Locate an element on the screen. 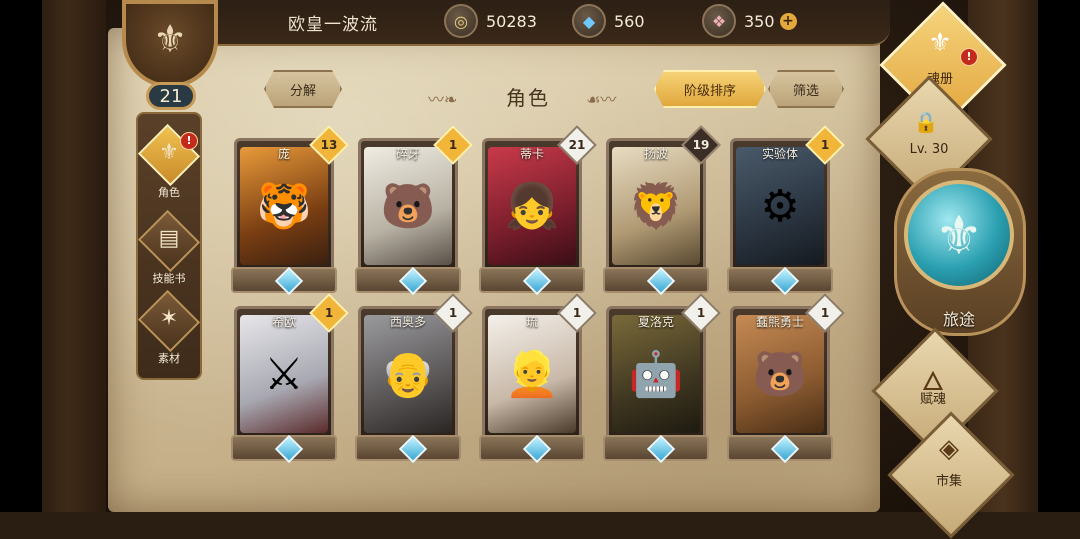 The width and height of the screenshot is (1080, 539). white-lion-portrait: 🦁 is located at coordinates (656, 206).